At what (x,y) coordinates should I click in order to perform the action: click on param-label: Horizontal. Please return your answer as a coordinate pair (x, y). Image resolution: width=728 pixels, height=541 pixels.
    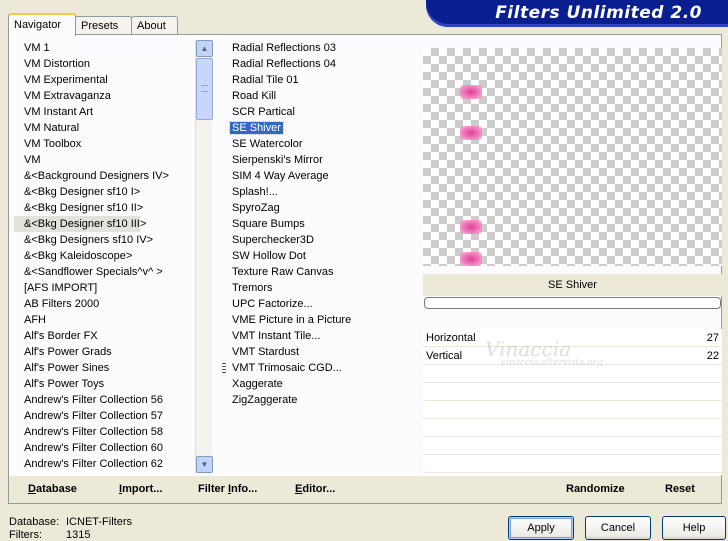
    Looking at the image, I should click on (451, 338).